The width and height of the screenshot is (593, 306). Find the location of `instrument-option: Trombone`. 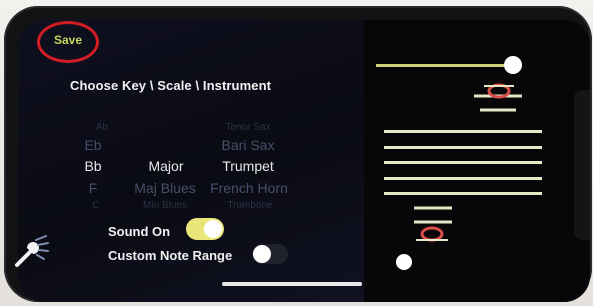

instrument-option: Trombone is located at coordinates (250, 205).